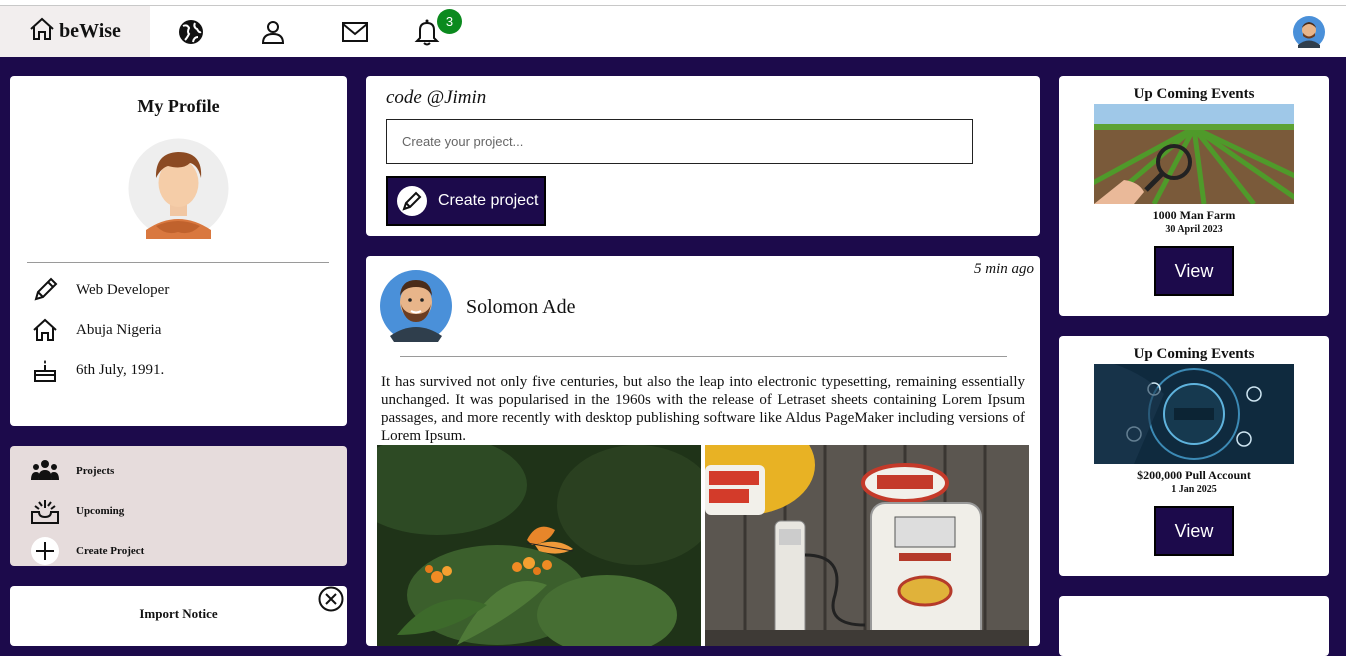  Describe the element at coordinates (1194, 475) in the screenshot. I see `event-name: $200,000 Pull Account` at that location.